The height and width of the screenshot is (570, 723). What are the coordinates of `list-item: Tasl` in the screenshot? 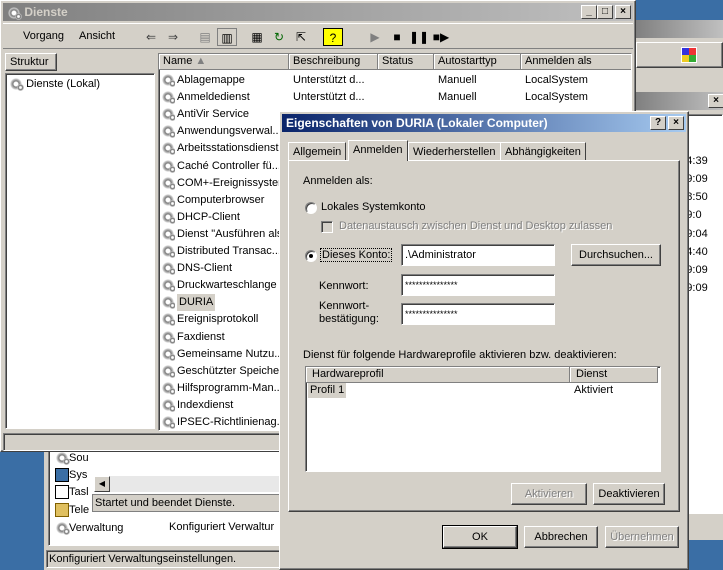 It's located at (72, 492).